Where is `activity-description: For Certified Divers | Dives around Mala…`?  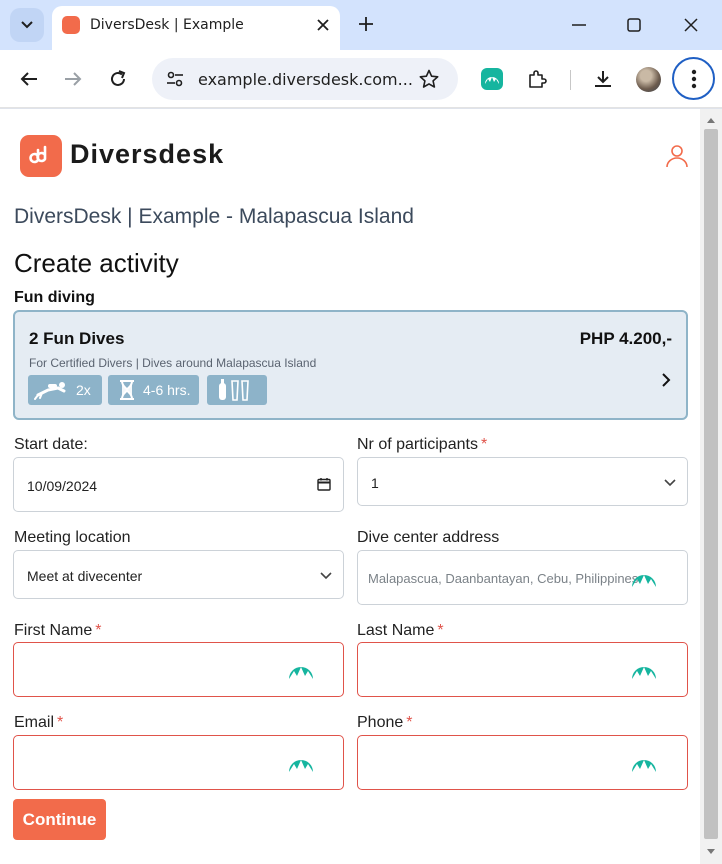 activity-description: For Certified Divers | Dives around Mala… is located at coordinates (173, 363).